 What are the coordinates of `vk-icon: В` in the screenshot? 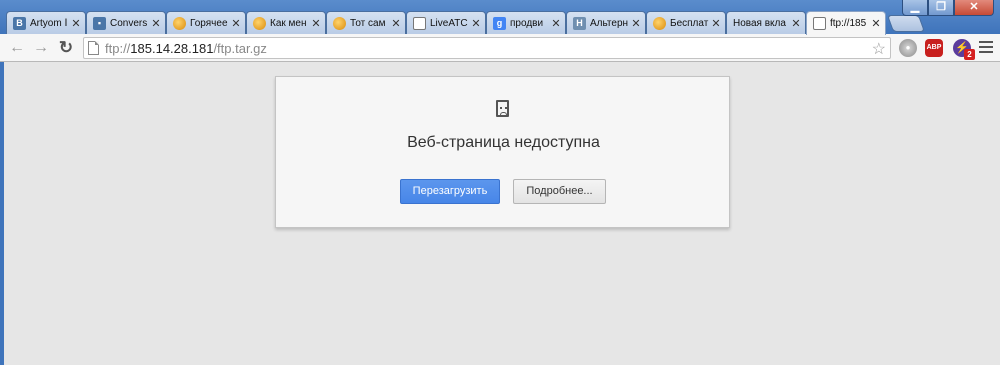 It's located at (19, 23).